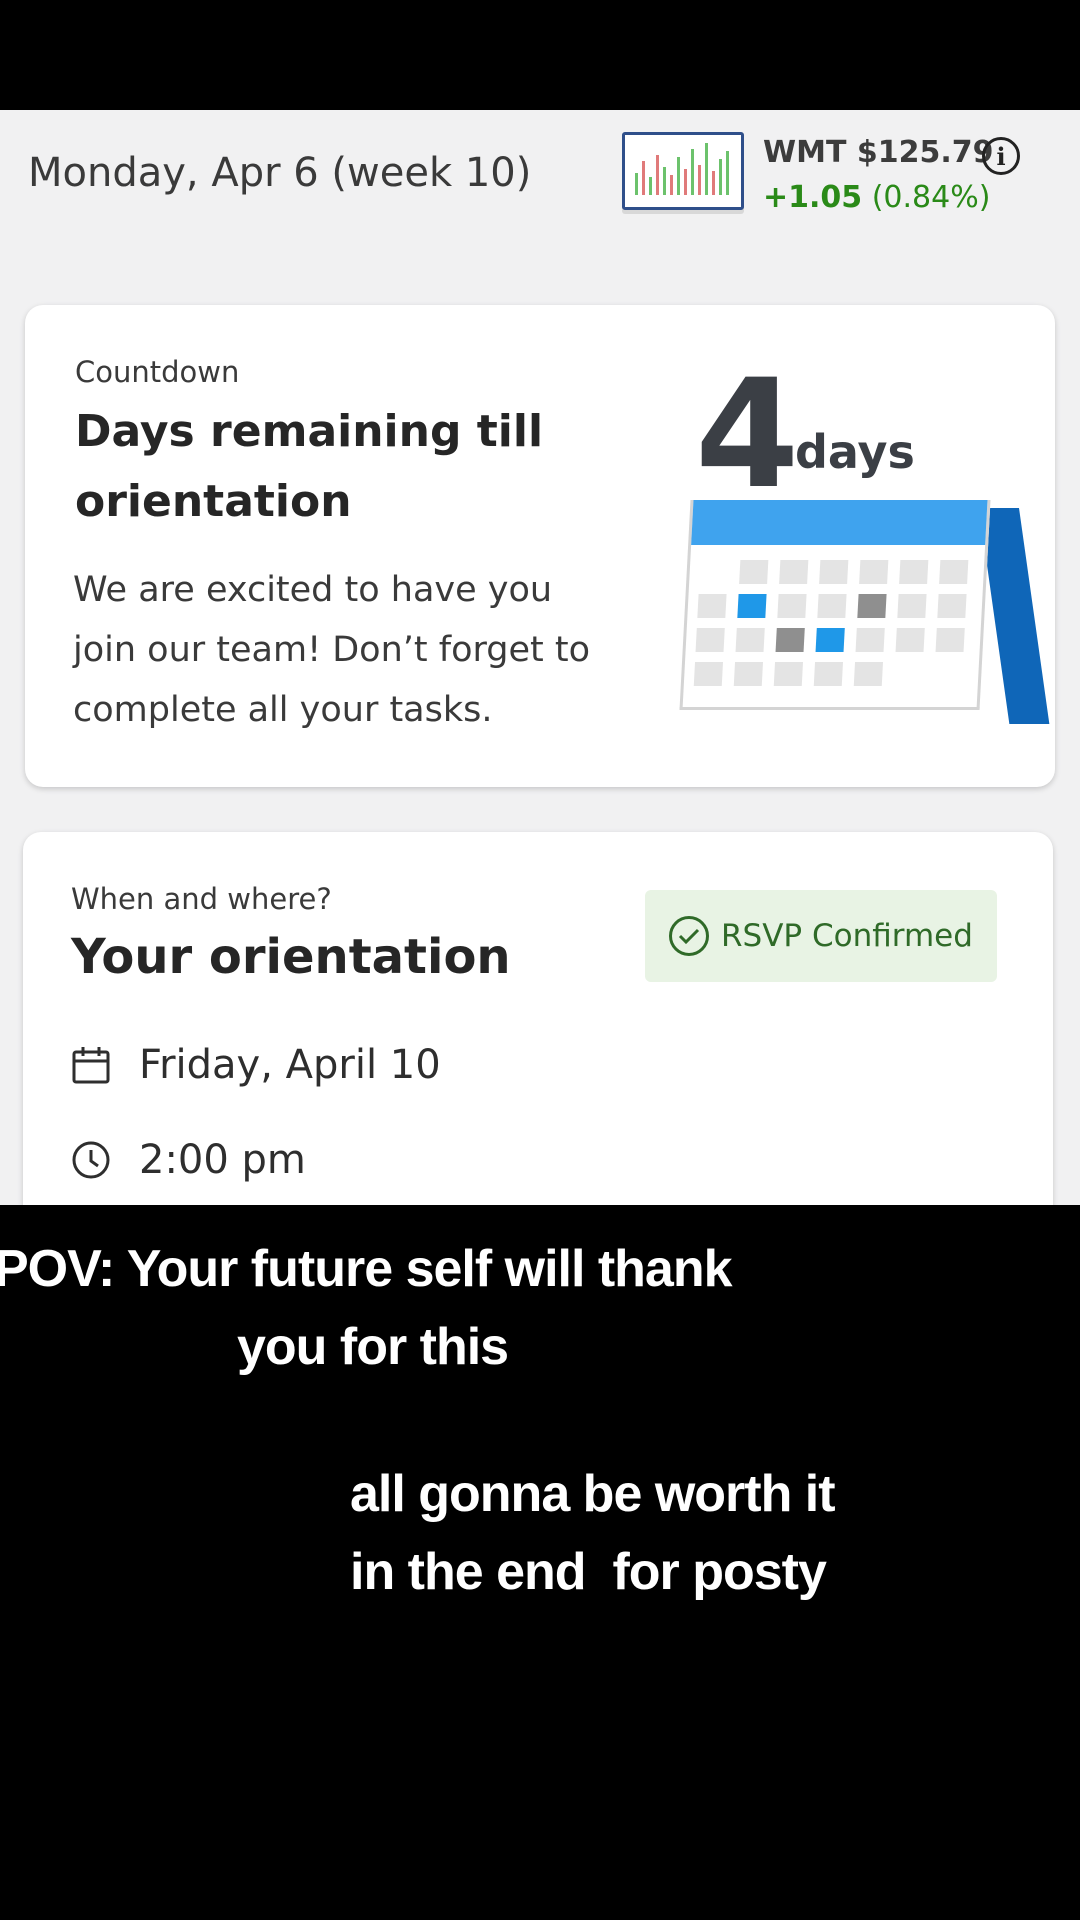 The image size is (1080, 1920). Describe the element at coordinates (309, 467) in the screenshot. I see `countdown-title: Days remaining till orientation` at that location.